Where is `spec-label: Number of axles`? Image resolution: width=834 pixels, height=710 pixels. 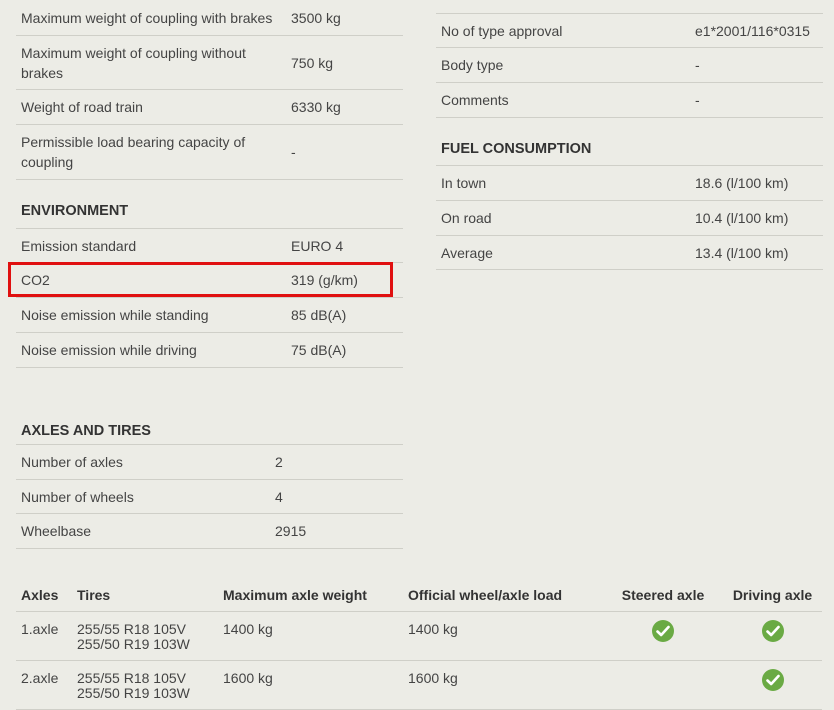
spec-label: Number of axles is located at coordinates (72, 462).